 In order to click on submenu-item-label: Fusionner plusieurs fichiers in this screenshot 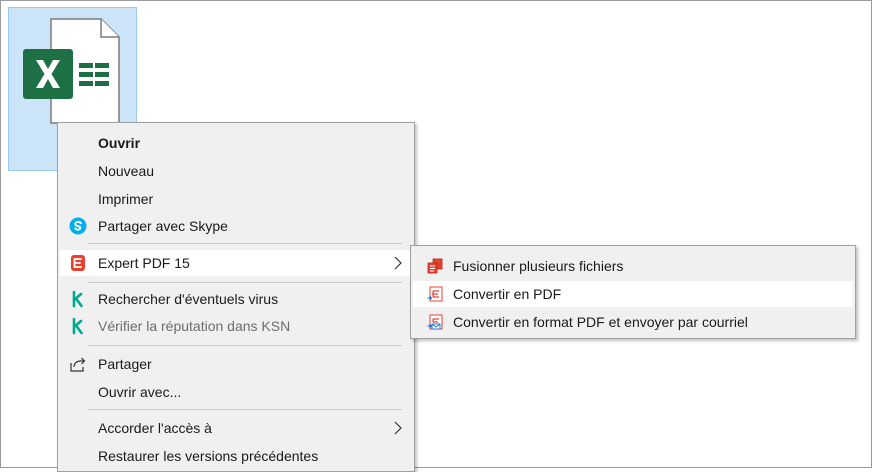, I will do `click(538, 266)`.